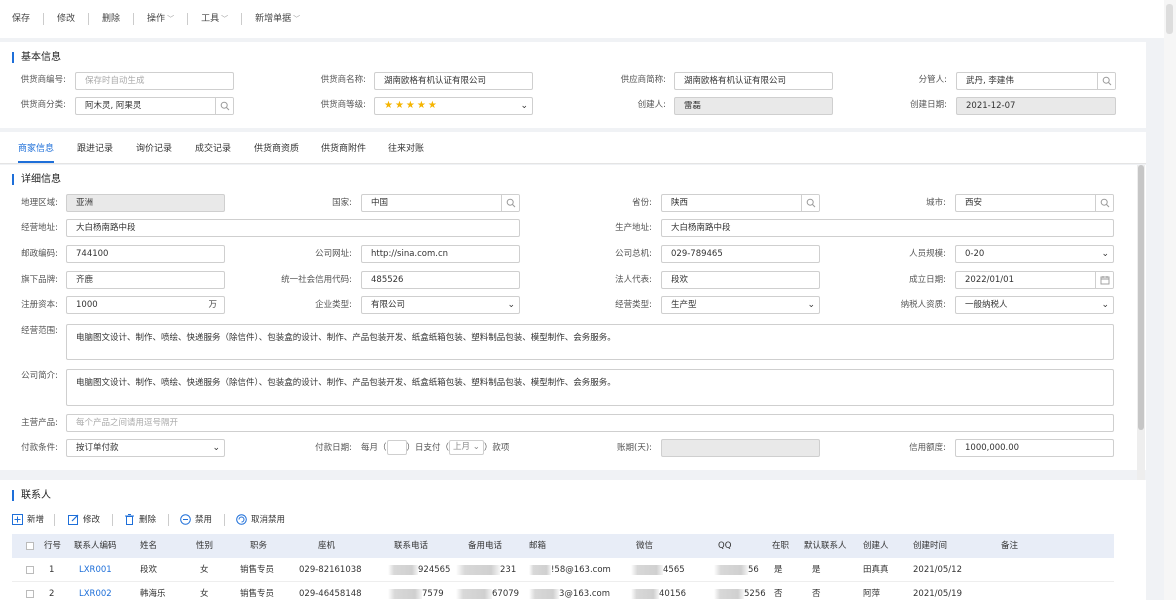  Describe the element at coordinates (684, 305) in the screenshot. I see `biz-type-value: 生产型` at that location.